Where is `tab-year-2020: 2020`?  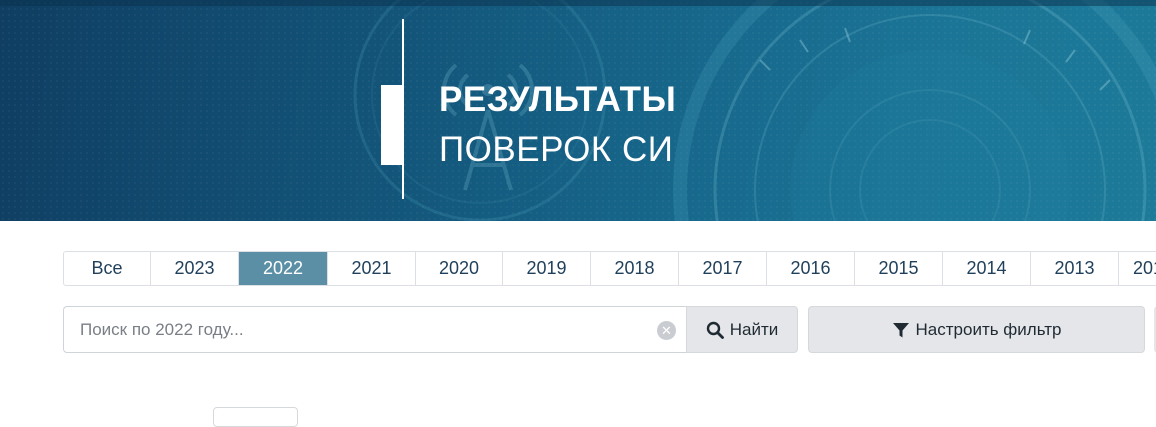
tab-year-2020: 2020 is located at coordinates (459, 268).